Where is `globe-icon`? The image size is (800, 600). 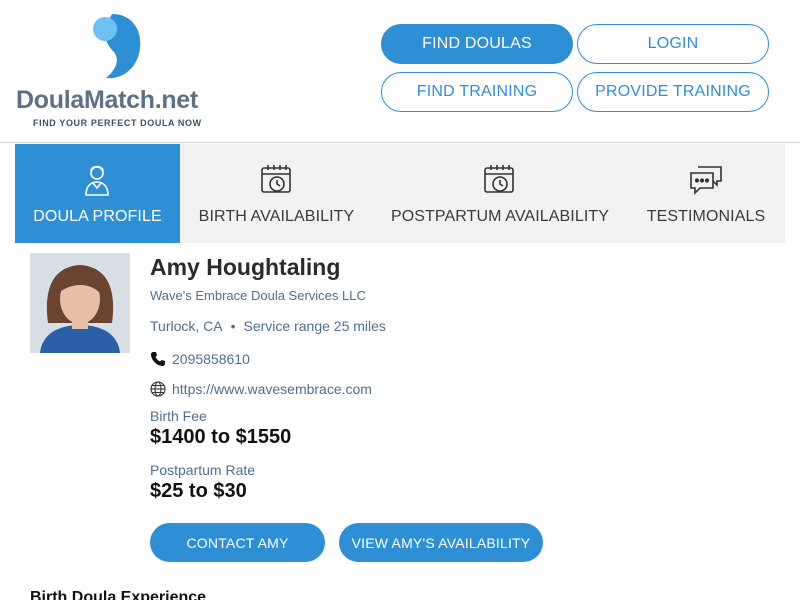
globe-icon is located at coordinates (158, 389).